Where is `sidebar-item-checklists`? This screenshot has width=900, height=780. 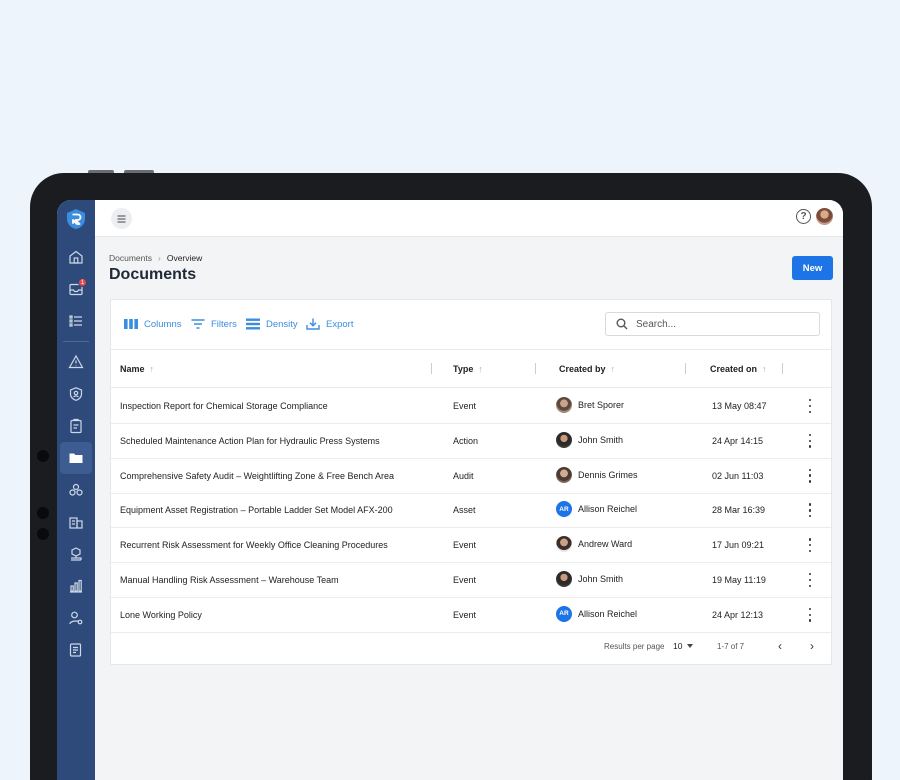
sidebar-item-checklists is located at coordinates (76, 426).